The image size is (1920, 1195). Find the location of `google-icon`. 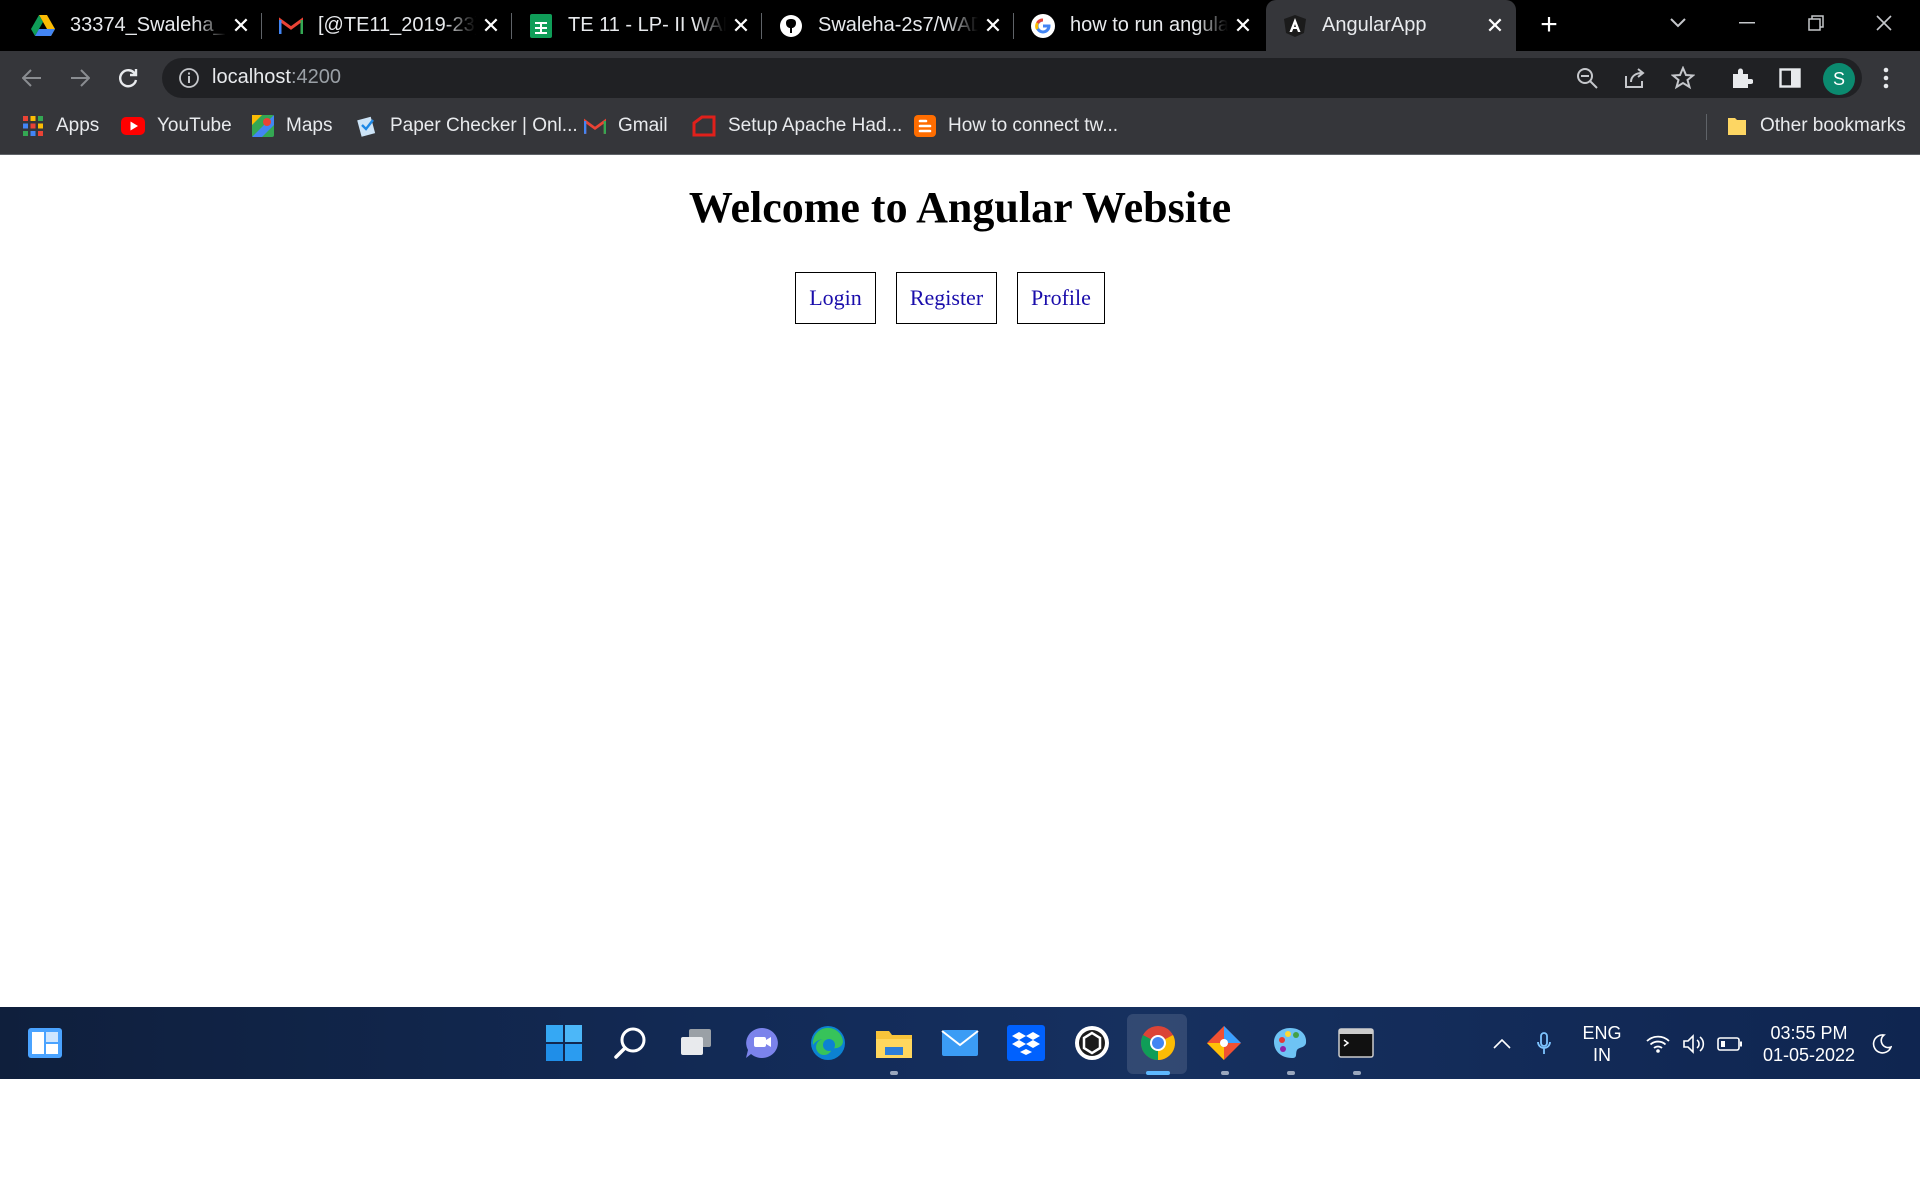

google-icon is located at coordinates (1043, 26).